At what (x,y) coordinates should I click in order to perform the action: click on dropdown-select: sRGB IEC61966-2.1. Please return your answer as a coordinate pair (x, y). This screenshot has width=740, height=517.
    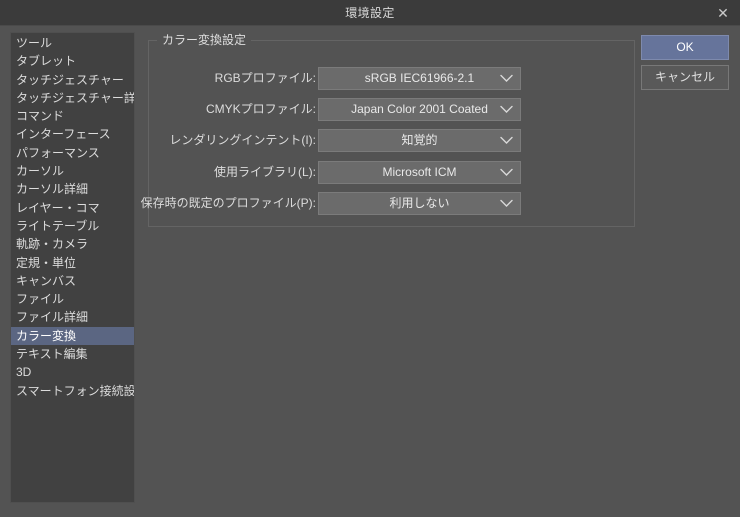
    Looking at the image, I should click on (419, 78).